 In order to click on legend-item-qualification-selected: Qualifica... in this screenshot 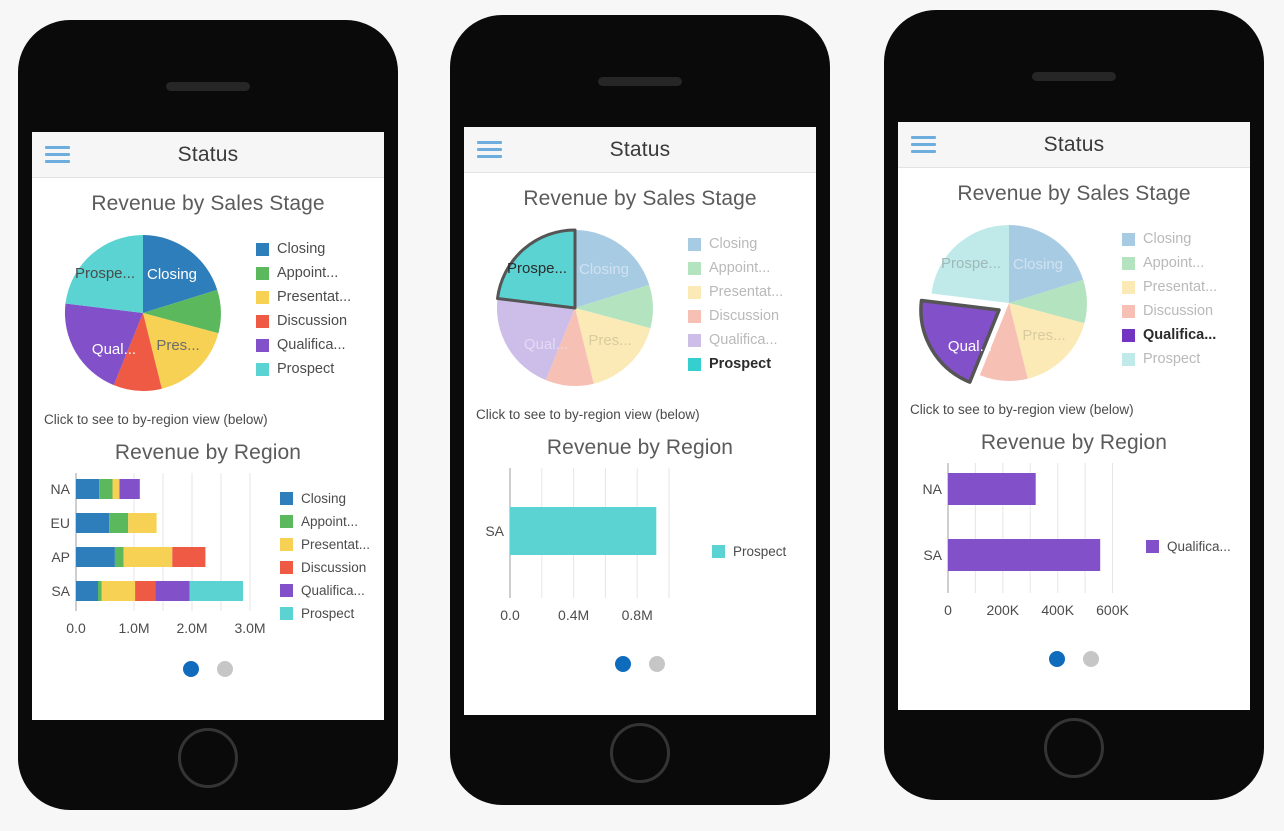, I will do `click(1186, 335)`.